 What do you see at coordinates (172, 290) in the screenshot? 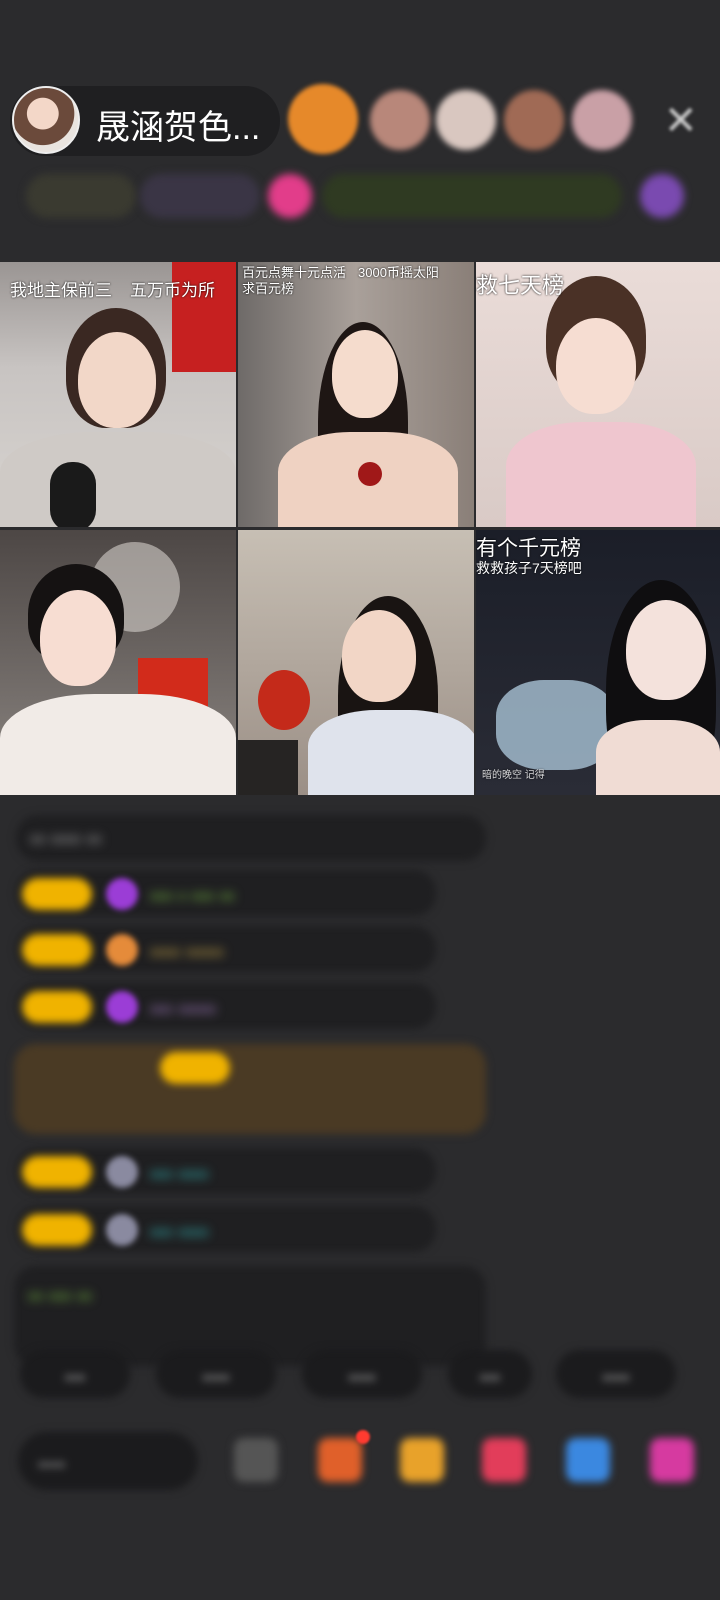
I see `tile-caption: 五万币为所` at bounding box center [172, 290].